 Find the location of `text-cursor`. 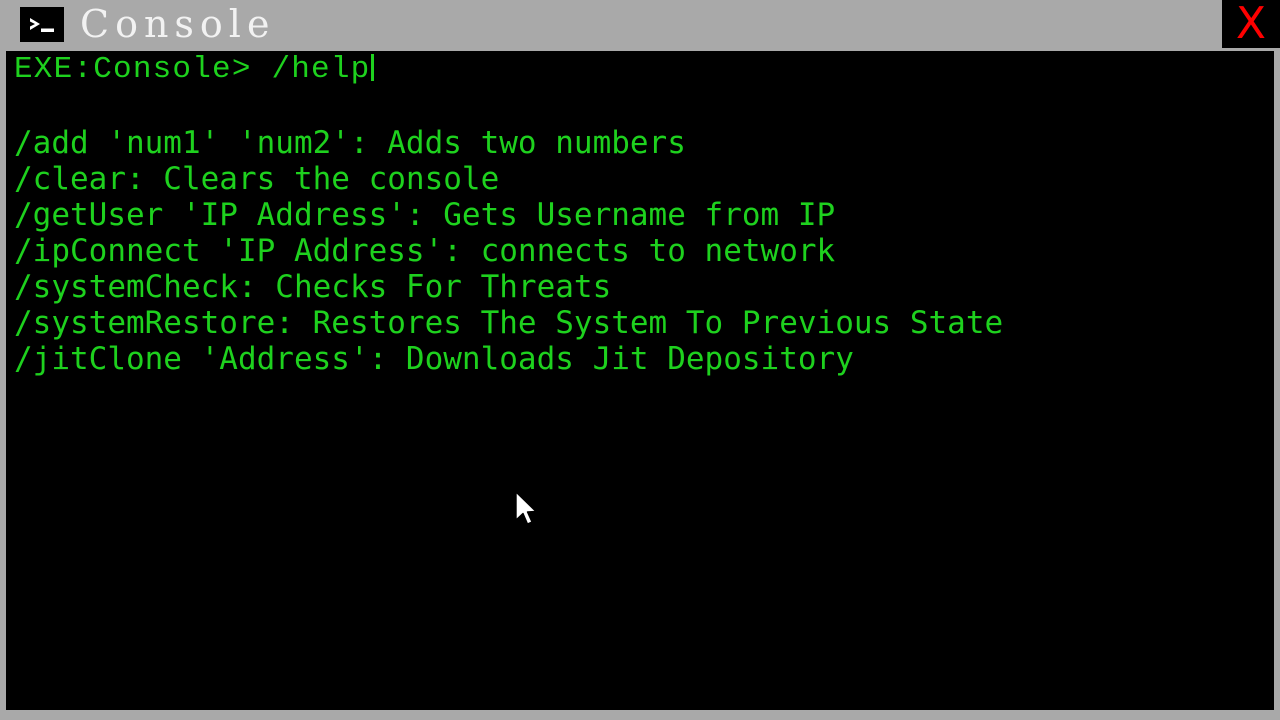

text-cursor is located at coordinates (373, 67).